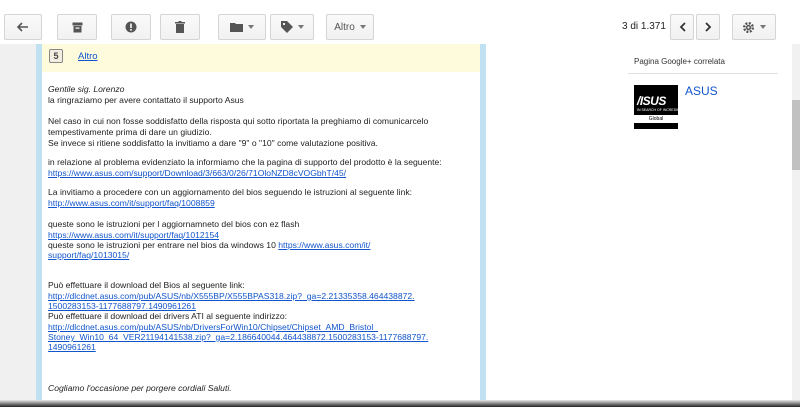  I want to click on bottom-edge, so click(400, 403).